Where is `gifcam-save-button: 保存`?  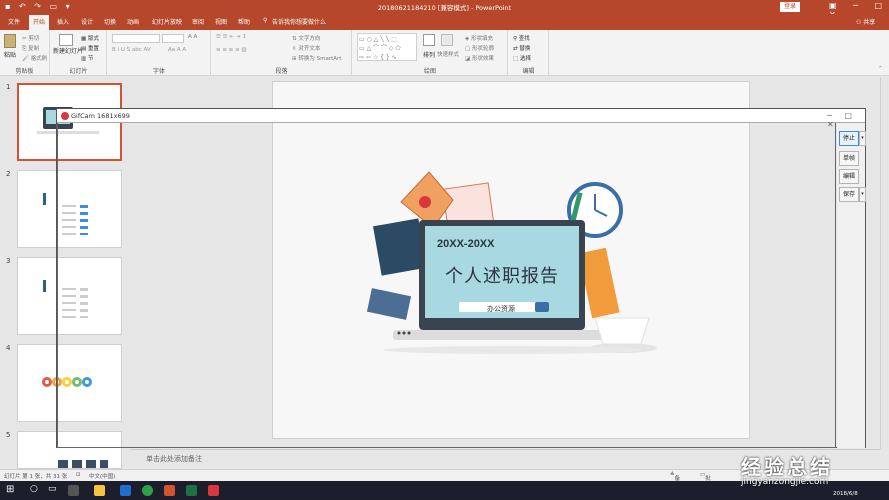
gifcam-save-button: 保存 is located at coordinates (849, 194).